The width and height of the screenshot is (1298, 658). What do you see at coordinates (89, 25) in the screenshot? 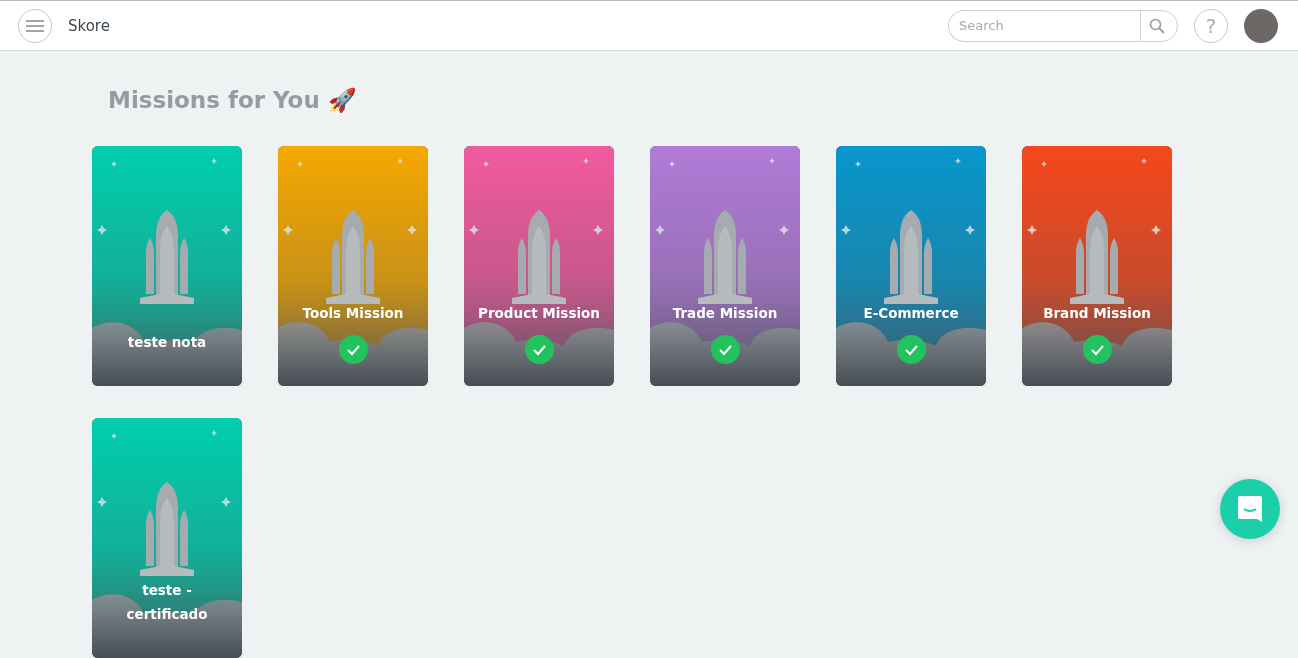
I see `app-name: Skore` at bounding box center [89, 25].